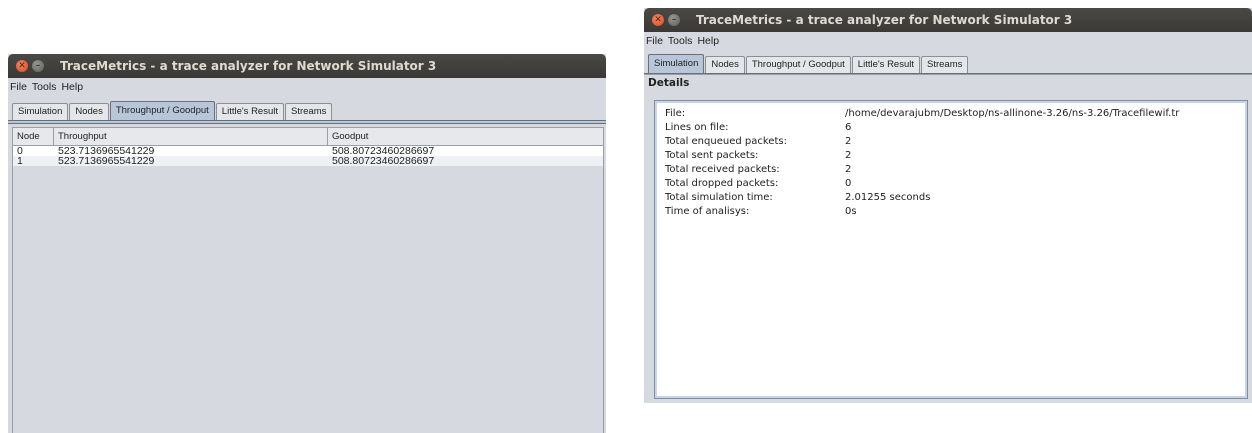  I want to click on column-header-node: Node, so click(33, 136).